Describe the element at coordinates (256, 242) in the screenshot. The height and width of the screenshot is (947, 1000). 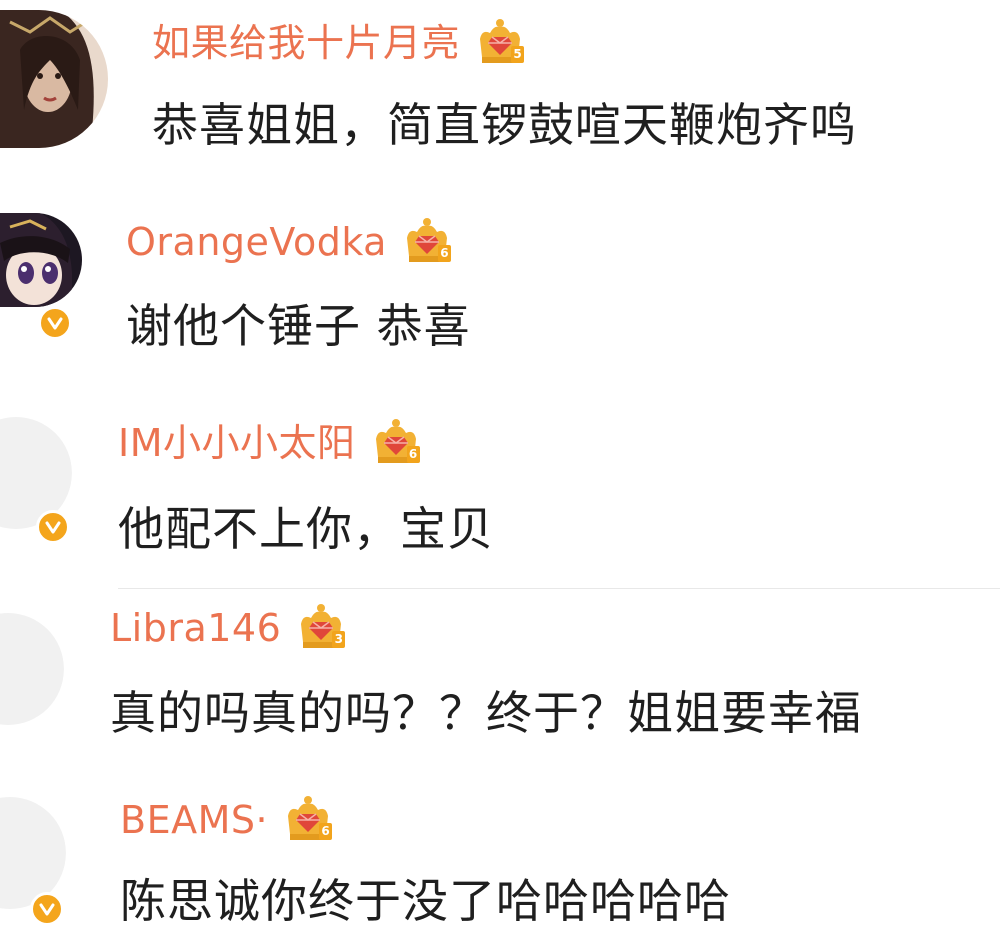
I see `username: OrangeVodka` at that location.